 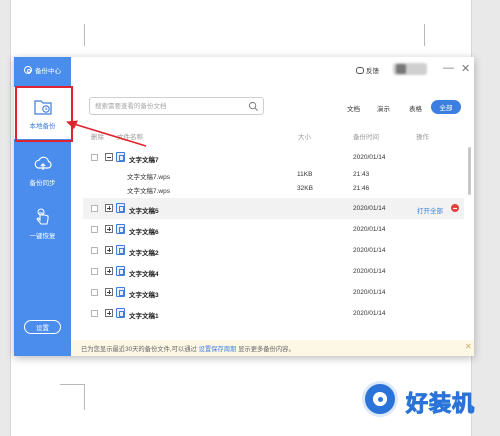 What do you see at coordinates (144, 316) in the screenshot?
I see `file-name: 文字文稿1` at bounding box center [144, 316].